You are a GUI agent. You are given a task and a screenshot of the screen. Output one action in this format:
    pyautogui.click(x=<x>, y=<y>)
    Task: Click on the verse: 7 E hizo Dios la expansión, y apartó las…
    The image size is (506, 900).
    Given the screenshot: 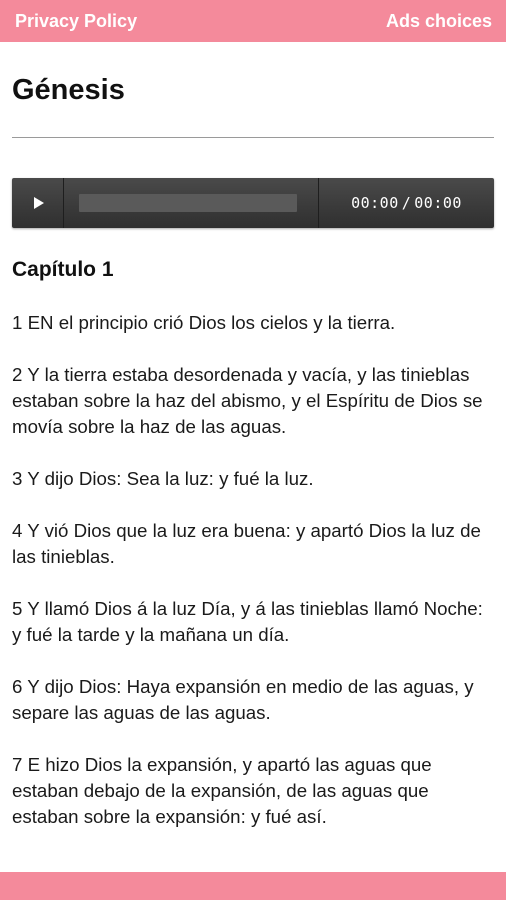 What is the action you would take?
    pyautogui.click(x=222, y=790)
    